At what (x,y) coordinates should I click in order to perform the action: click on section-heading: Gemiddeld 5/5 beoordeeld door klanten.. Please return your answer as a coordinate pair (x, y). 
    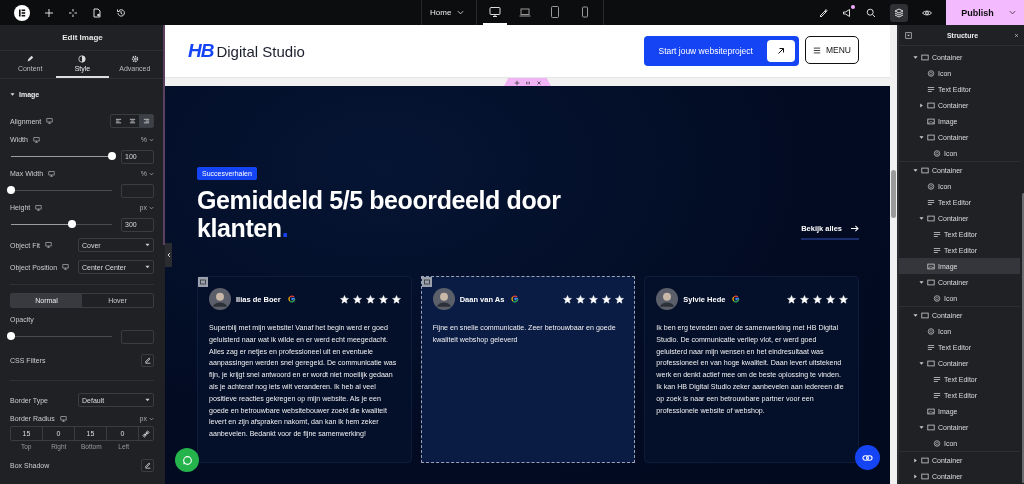
    Looking at the image, I should click on (379, 214).